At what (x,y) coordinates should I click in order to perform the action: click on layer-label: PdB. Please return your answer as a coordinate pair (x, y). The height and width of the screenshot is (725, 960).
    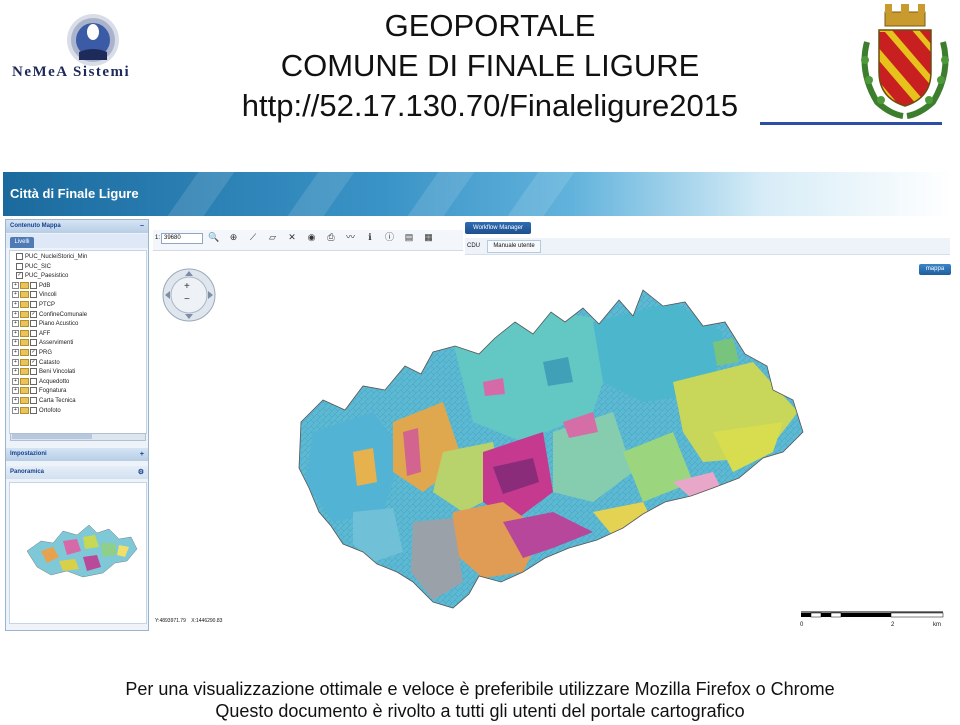
    Looking at the image, I should click on (45, 285).